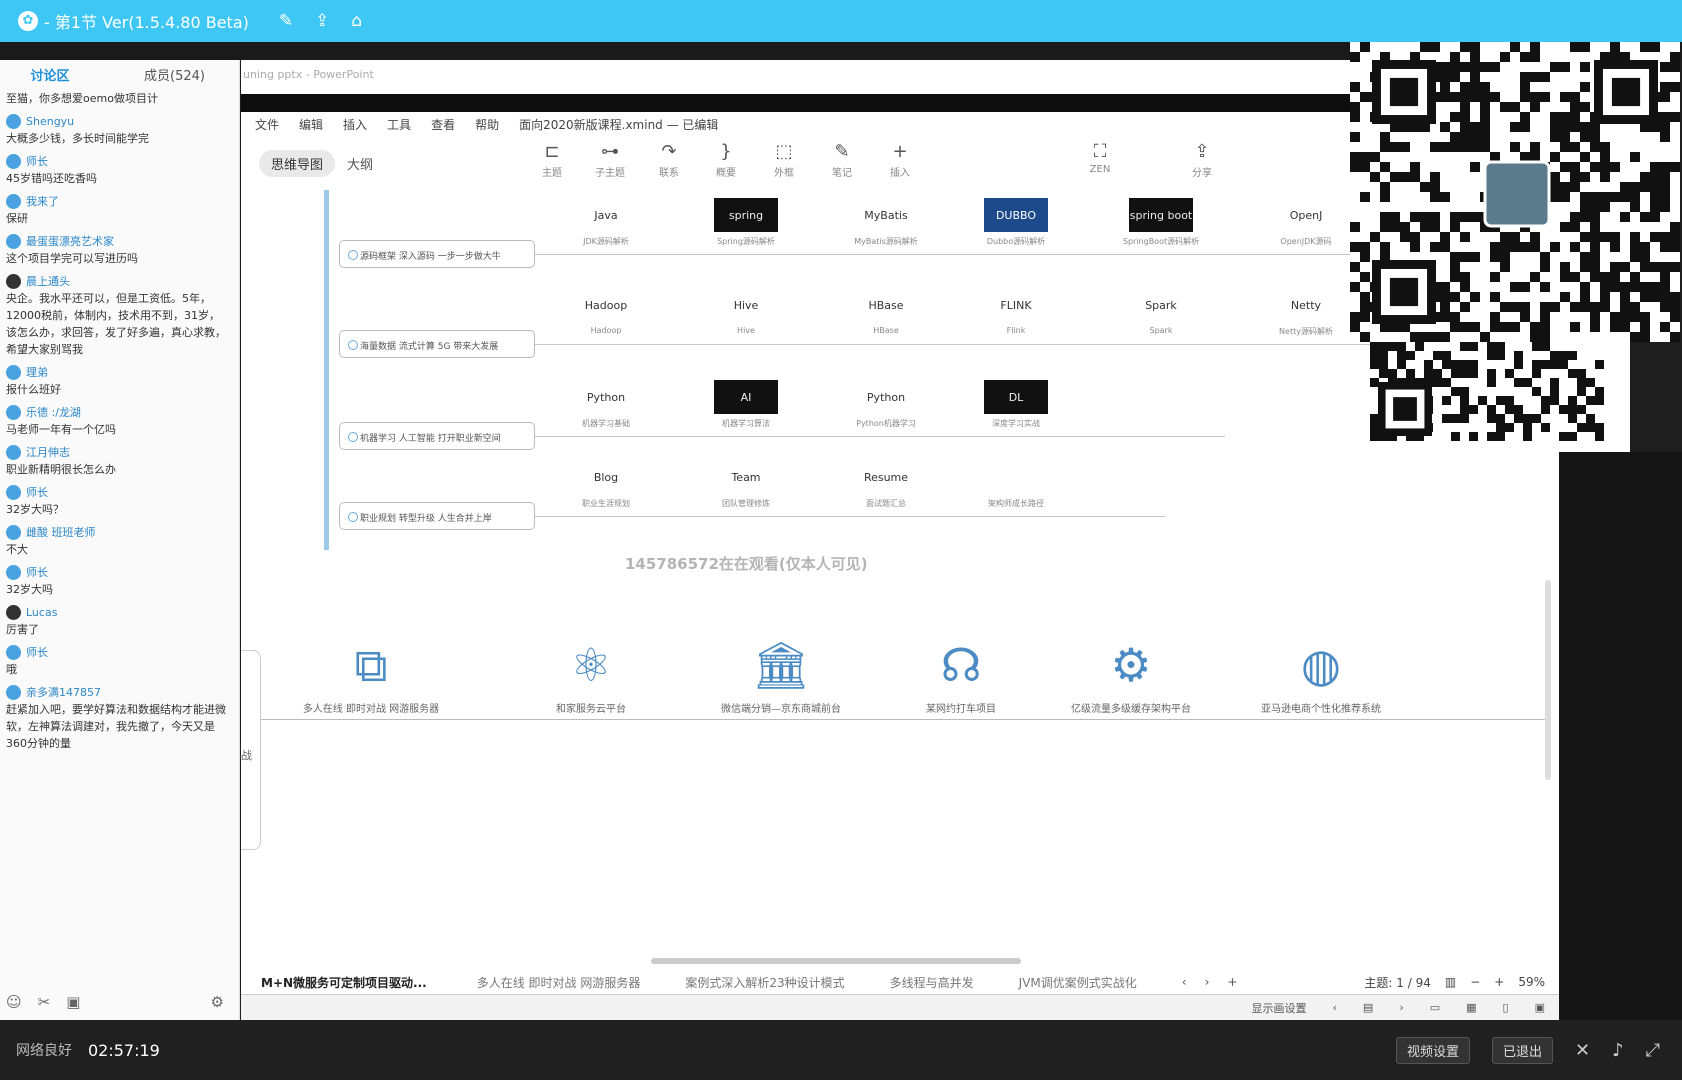  I want to click on topic-thumbnail: Spark Spark, so click(1161, 312).